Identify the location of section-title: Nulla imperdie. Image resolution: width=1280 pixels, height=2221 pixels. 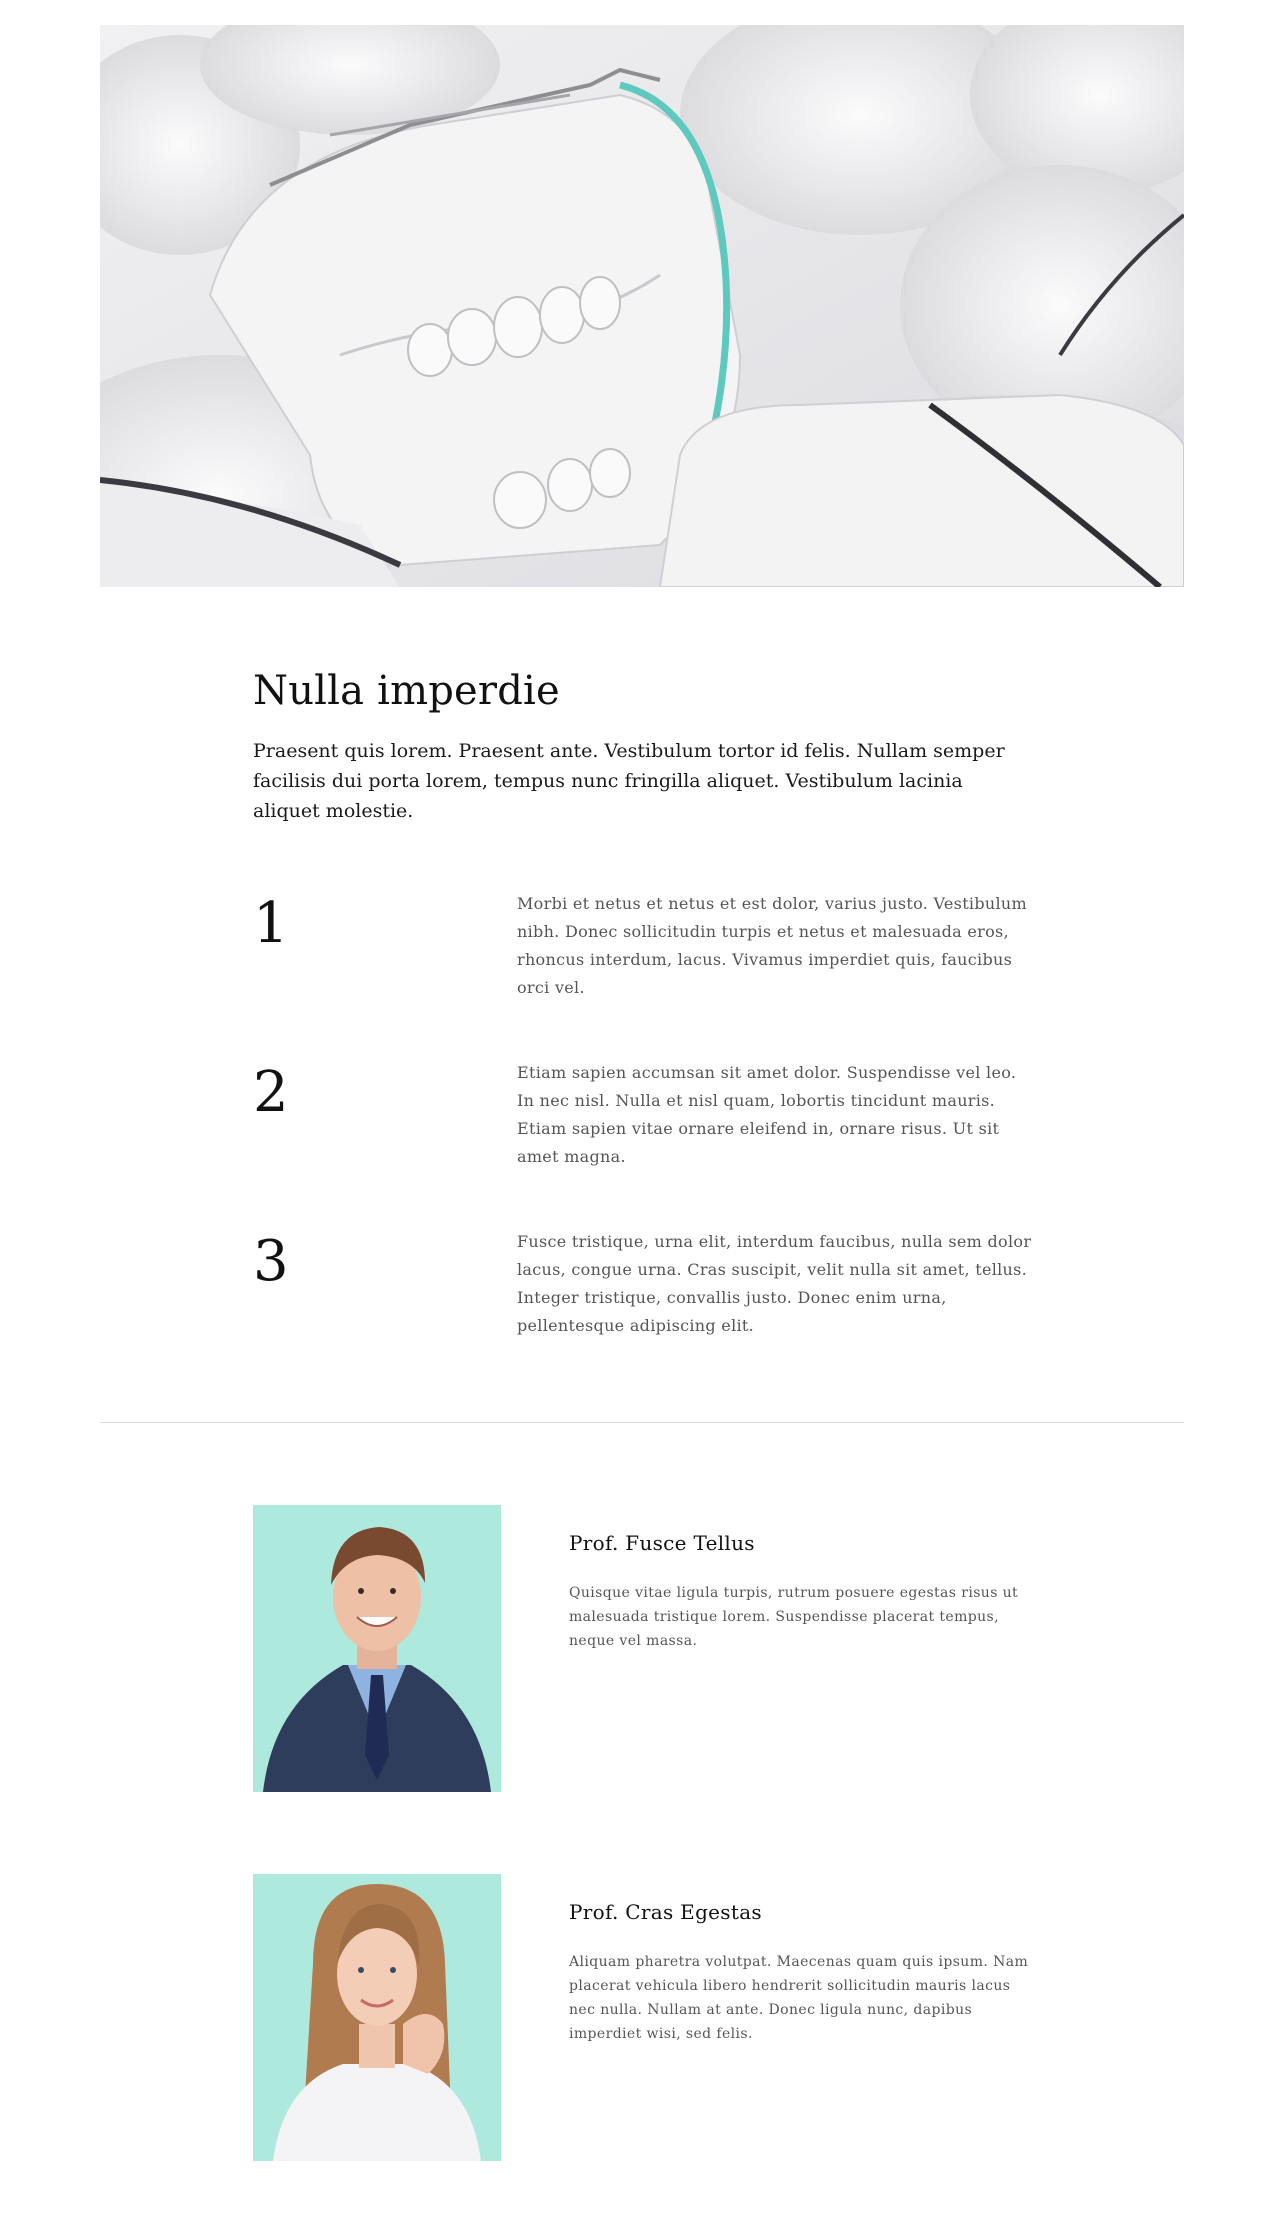
(406, 691).